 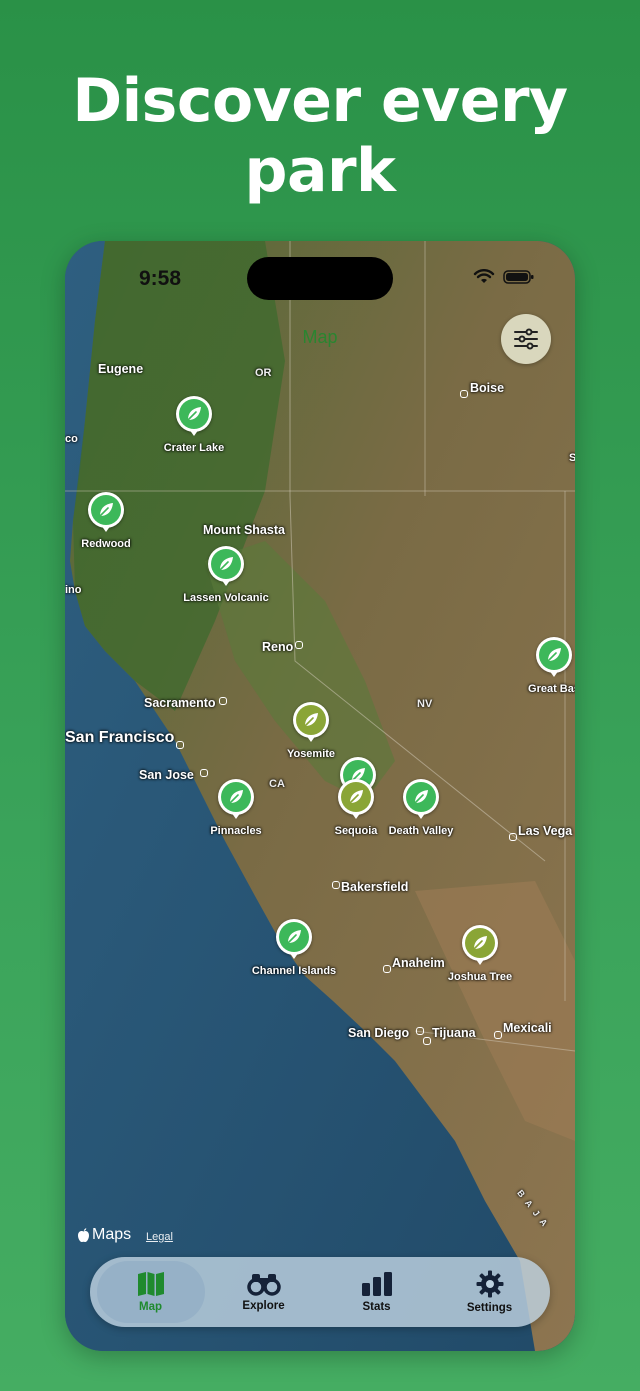 What do you see at coordinates (106, 521) in the screenshot?
I see `park-pin: Redwood` at bounding box center [106, 521].